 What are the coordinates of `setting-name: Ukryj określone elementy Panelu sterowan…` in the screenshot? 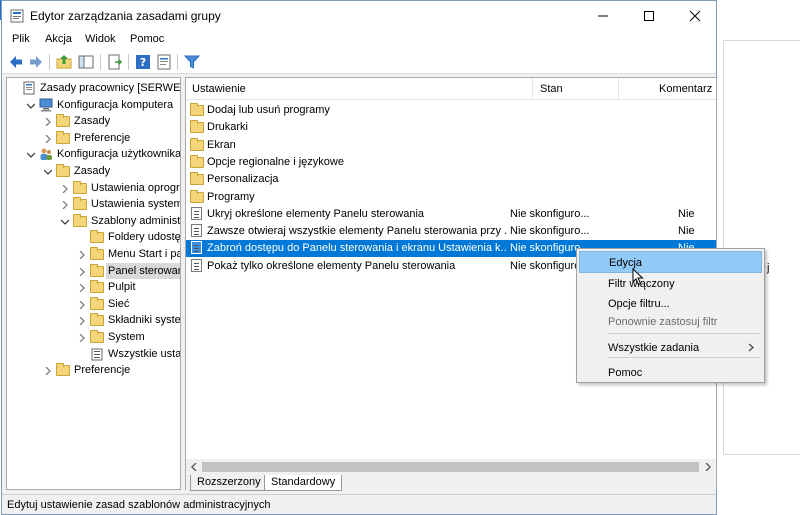 It's located at (316, 213).